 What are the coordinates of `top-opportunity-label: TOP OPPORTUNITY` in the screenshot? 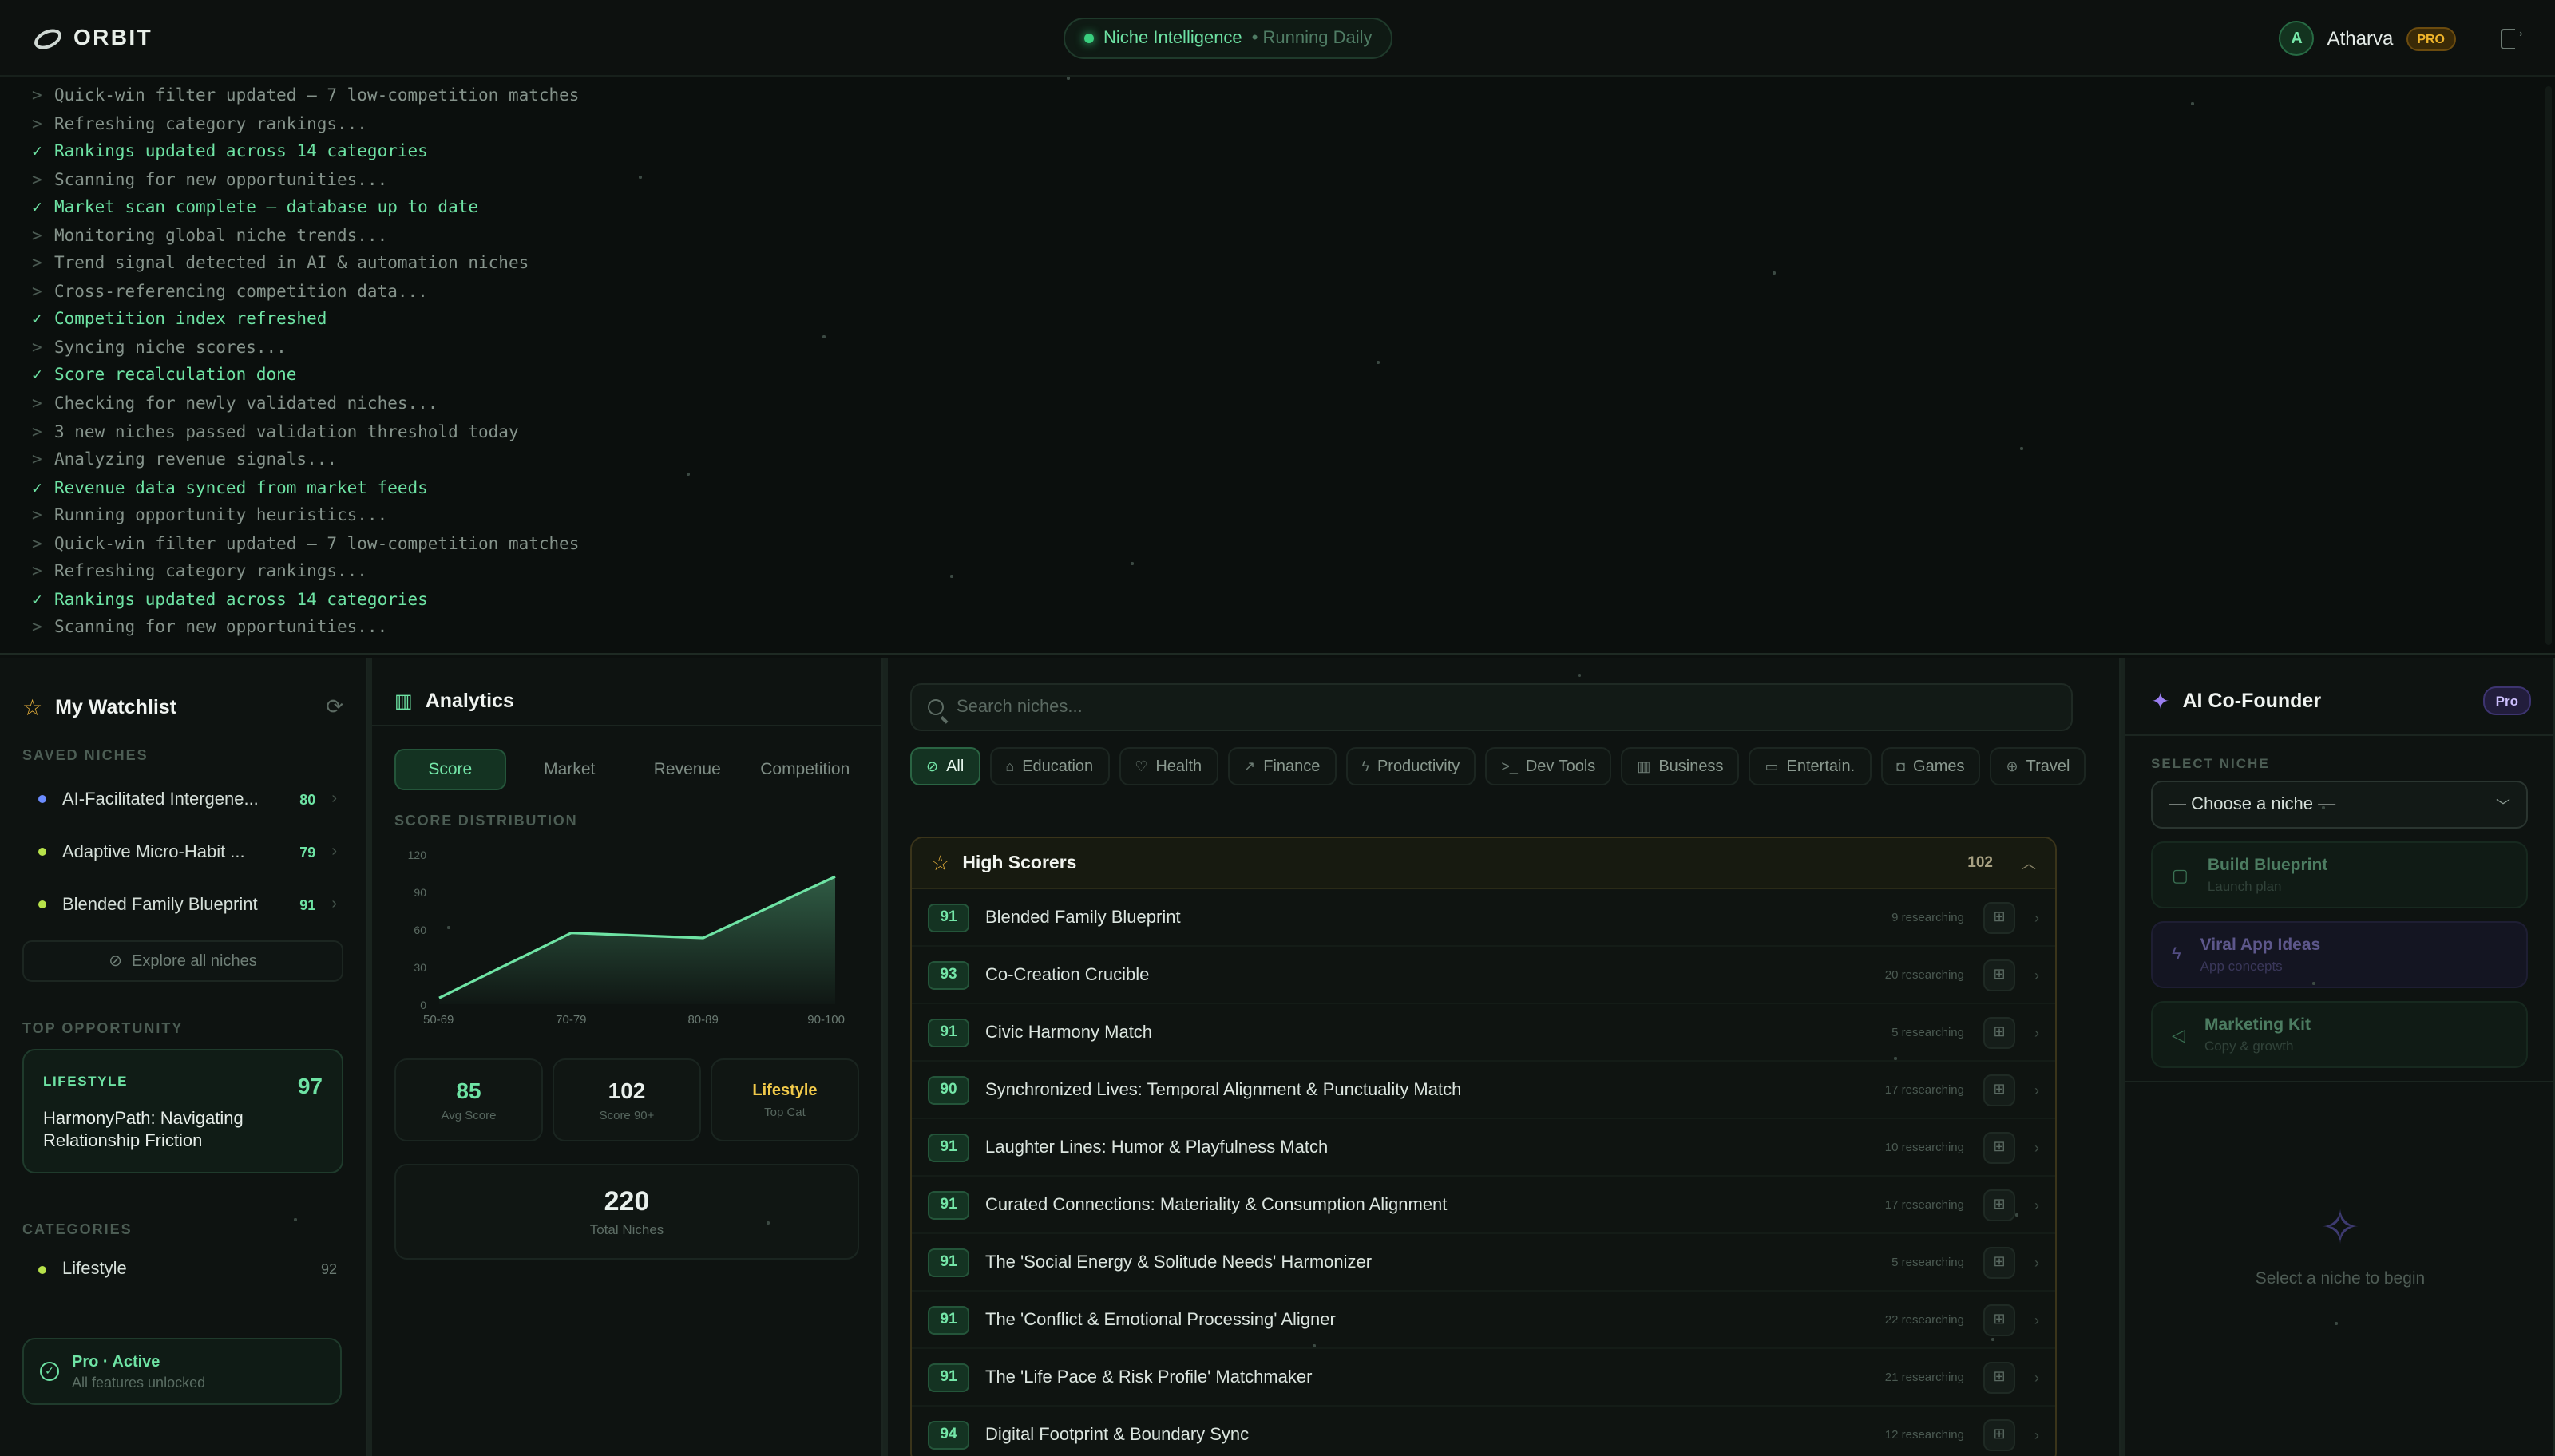 It's located at (103, 1028).